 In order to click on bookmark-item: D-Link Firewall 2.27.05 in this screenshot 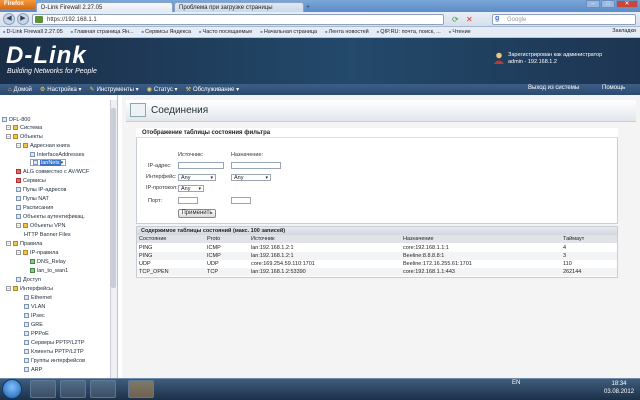, I will do `click(33, 32)`.